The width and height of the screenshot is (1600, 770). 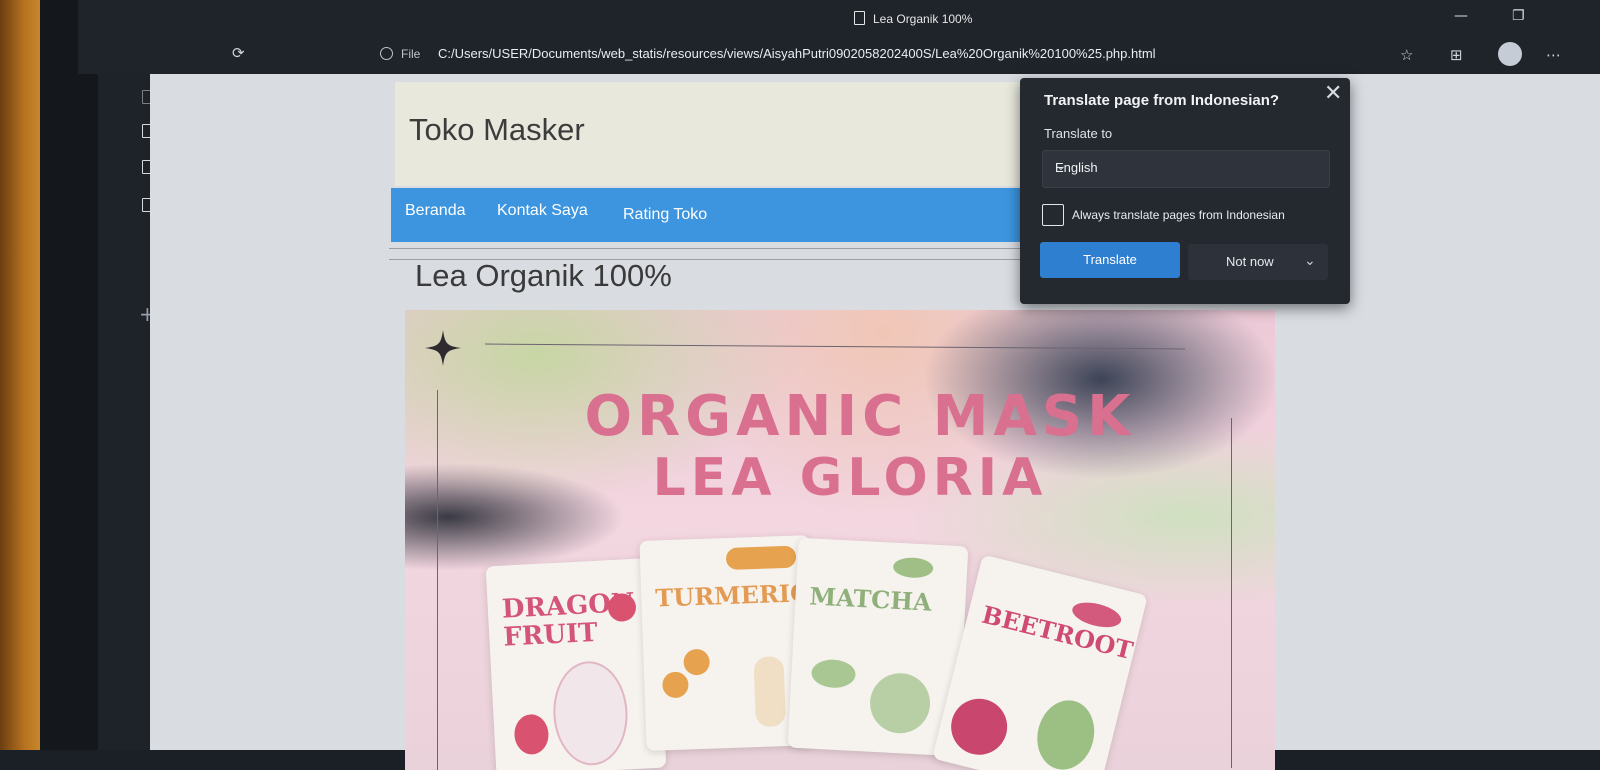 What do you see at coordinates (435, 211) in the screenshot?
I see `nav-link-beranda: Beranda` at bounding box center [435, 211].